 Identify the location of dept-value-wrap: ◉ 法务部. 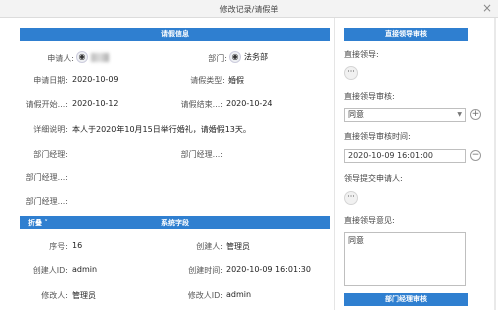
(248, 57).